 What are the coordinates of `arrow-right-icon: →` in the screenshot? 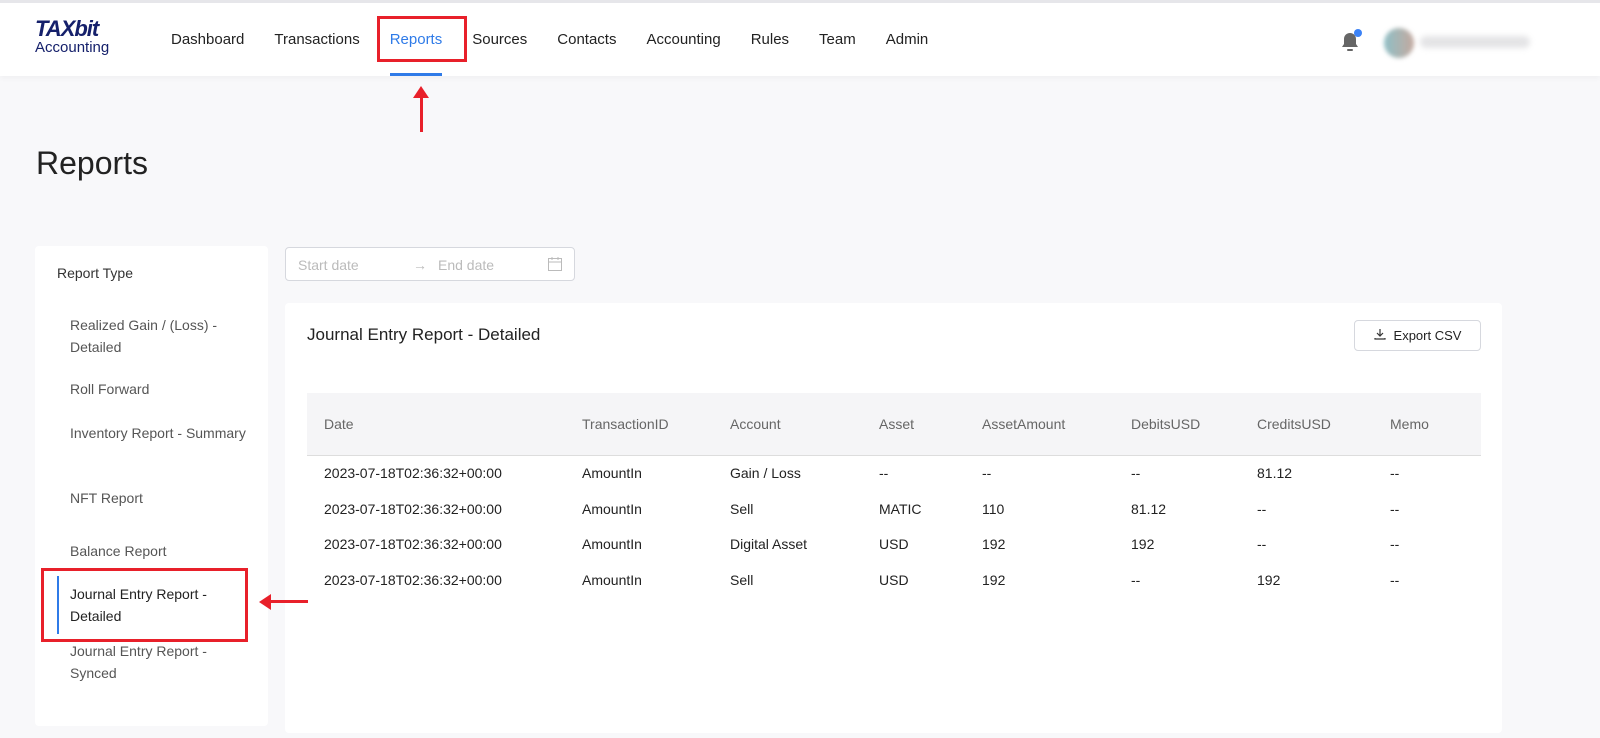 It's located at (420, 265).